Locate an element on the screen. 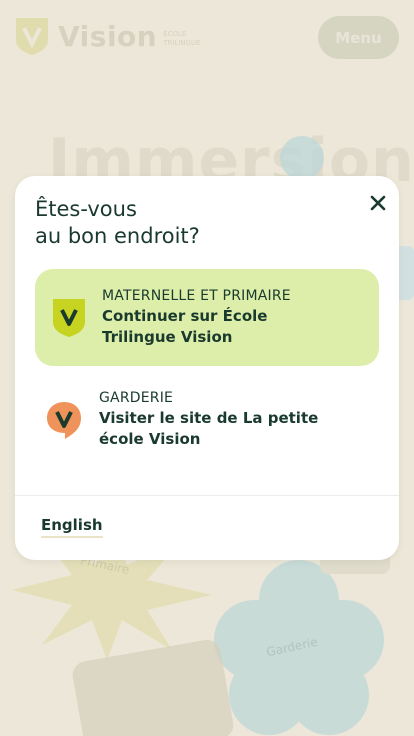 This screenshot has width=414, height=736. vision-orange-bubble-icon is located at coordinates (64, 420).